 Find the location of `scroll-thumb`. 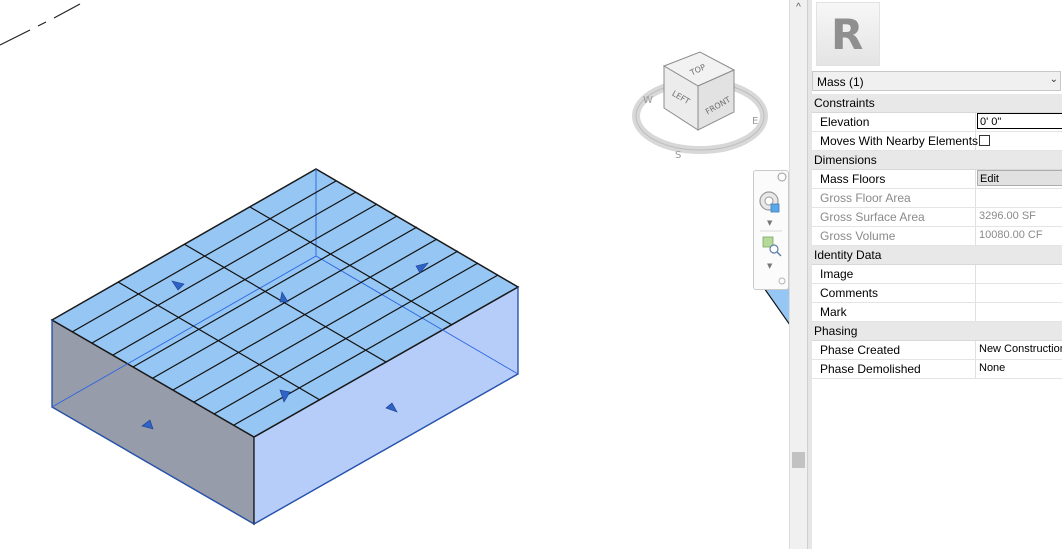

scroll-thumb is located at coordinates (798, 460).